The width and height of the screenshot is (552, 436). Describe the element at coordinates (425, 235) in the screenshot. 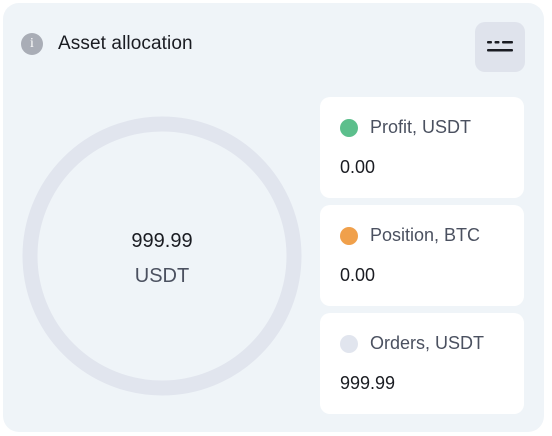

I see `legend-label: Position, BTC` at that location.